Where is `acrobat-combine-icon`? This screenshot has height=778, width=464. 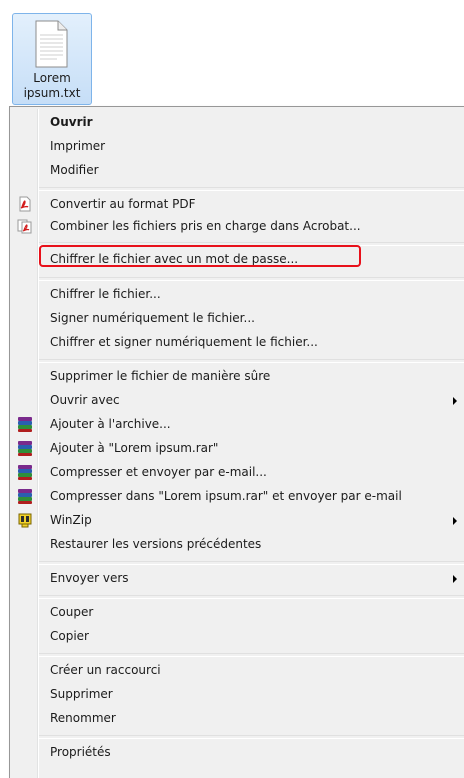 acrobat-combine-icon is located at coordinates (24, 226).